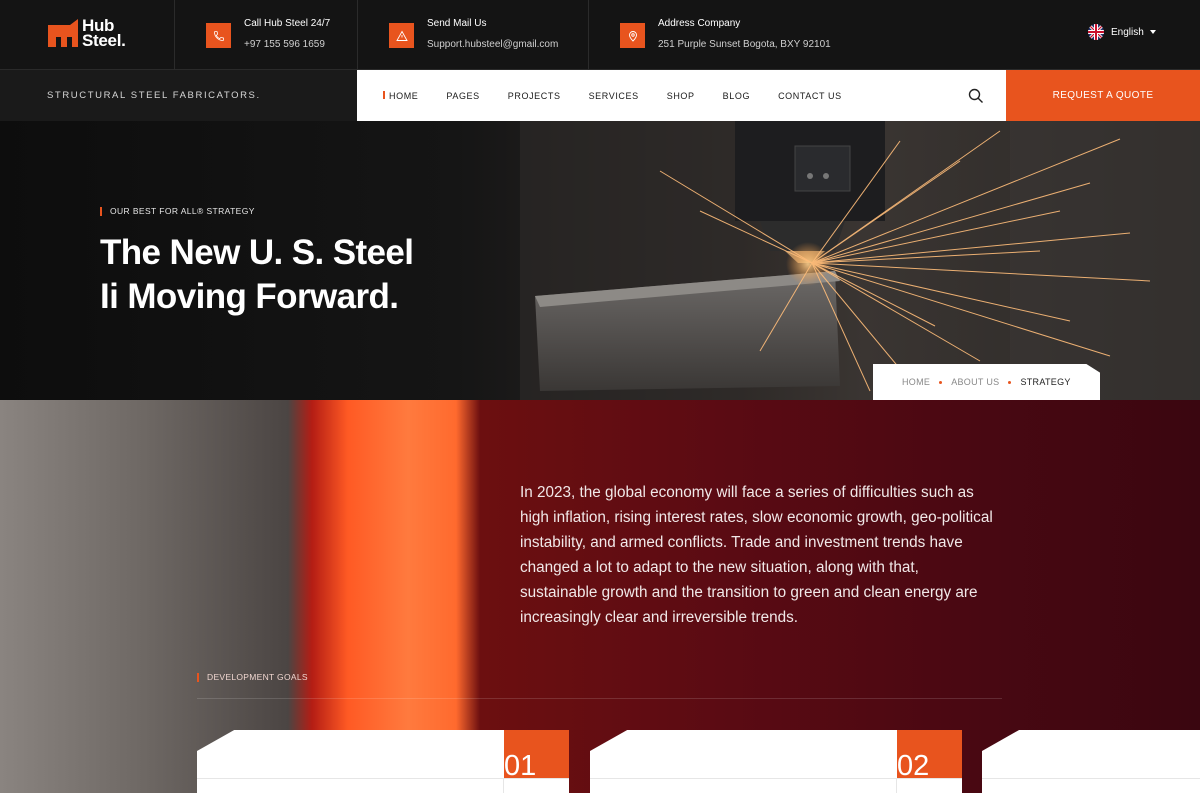  Describe the element at coordinates (632, 35) in the screenshot. I see `location-pin-icon` at that location.